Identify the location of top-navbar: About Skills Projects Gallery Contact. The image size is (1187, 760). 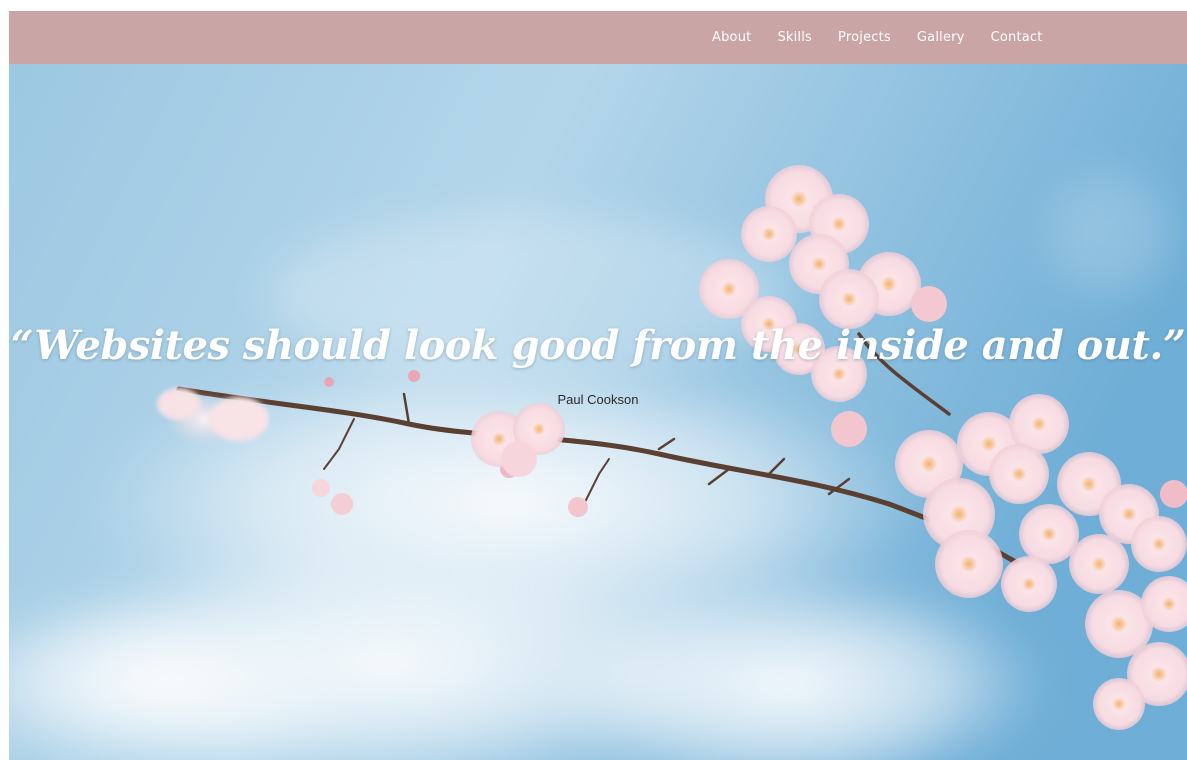
(598, 37).